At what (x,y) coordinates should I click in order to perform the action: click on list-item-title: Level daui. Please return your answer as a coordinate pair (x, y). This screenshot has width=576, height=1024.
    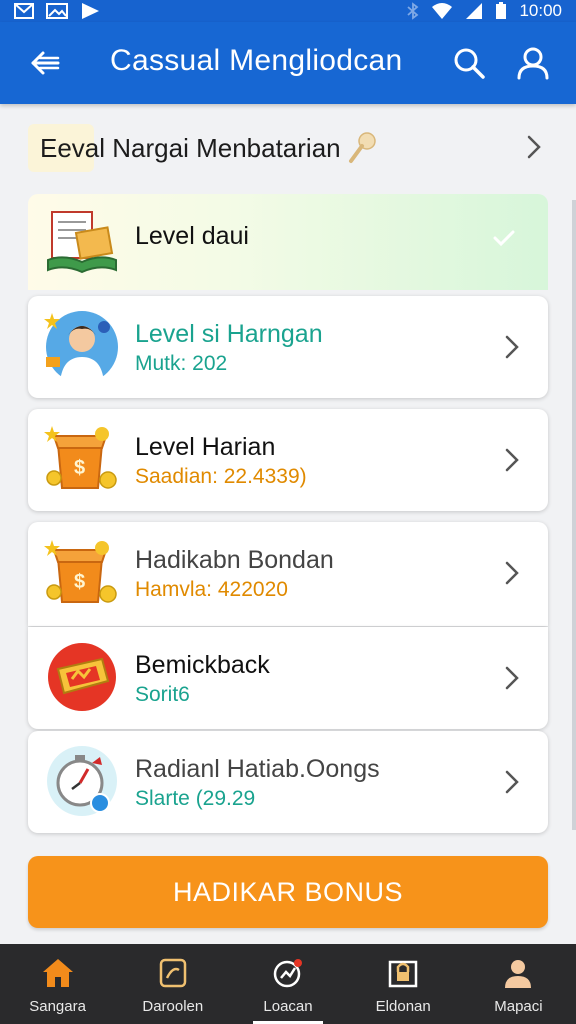
    Looking at the image, I should click on (192, 236).